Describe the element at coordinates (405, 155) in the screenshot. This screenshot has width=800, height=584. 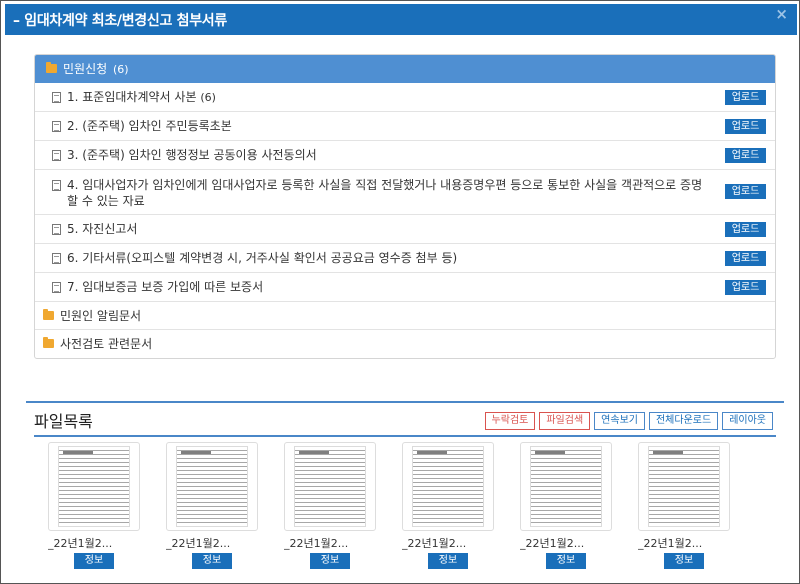
I see `document-row: 3. (준주택) 임차인 행정정보 공동이용 사전동의서 업로드` at that location.